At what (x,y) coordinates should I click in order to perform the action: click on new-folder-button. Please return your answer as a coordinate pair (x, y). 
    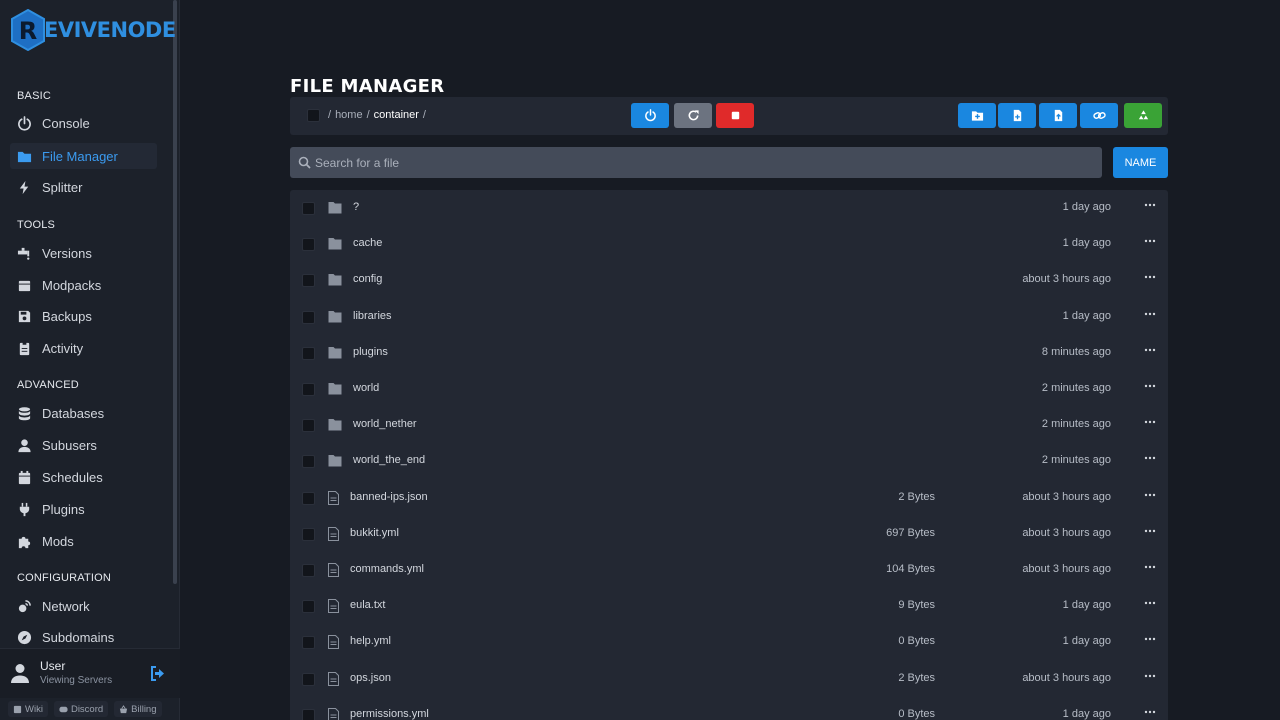
    Looking at the image, I should click on (977, 115).